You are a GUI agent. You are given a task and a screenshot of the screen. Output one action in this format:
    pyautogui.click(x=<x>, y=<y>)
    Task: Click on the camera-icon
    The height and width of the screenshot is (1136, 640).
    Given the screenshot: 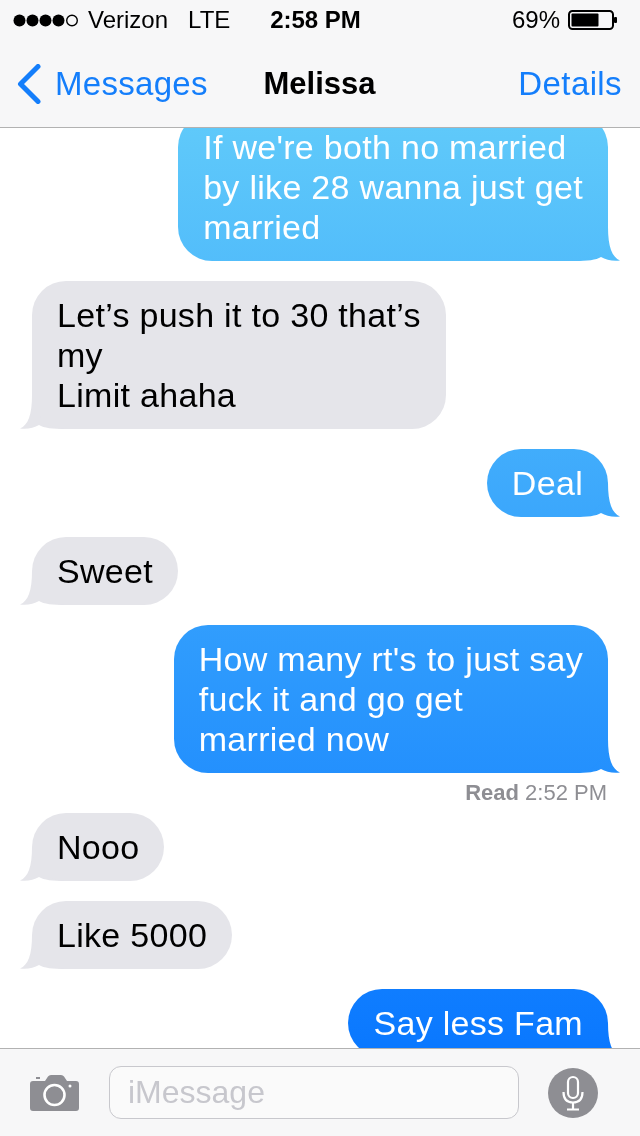 What is the action you would take?
    pyautogui.click(x=54, y=1092)
    